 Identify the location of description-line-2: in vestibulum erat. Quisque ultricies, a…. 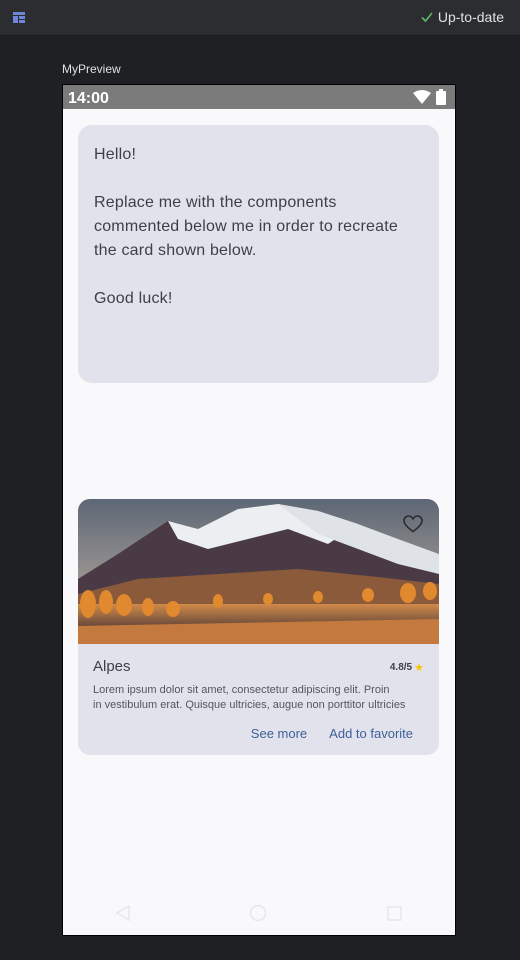
(249, 705).